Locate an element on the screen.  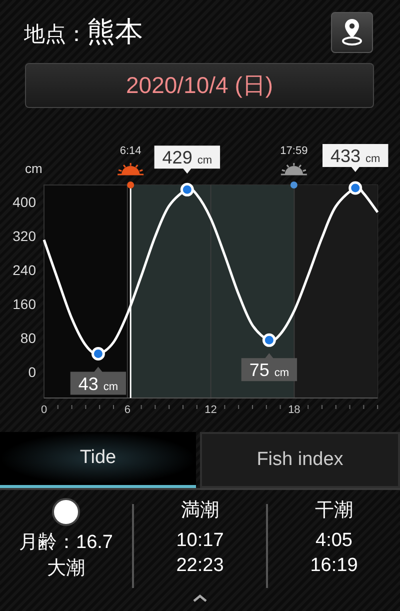
location-pin-icon is located at coordinates (352, 32).